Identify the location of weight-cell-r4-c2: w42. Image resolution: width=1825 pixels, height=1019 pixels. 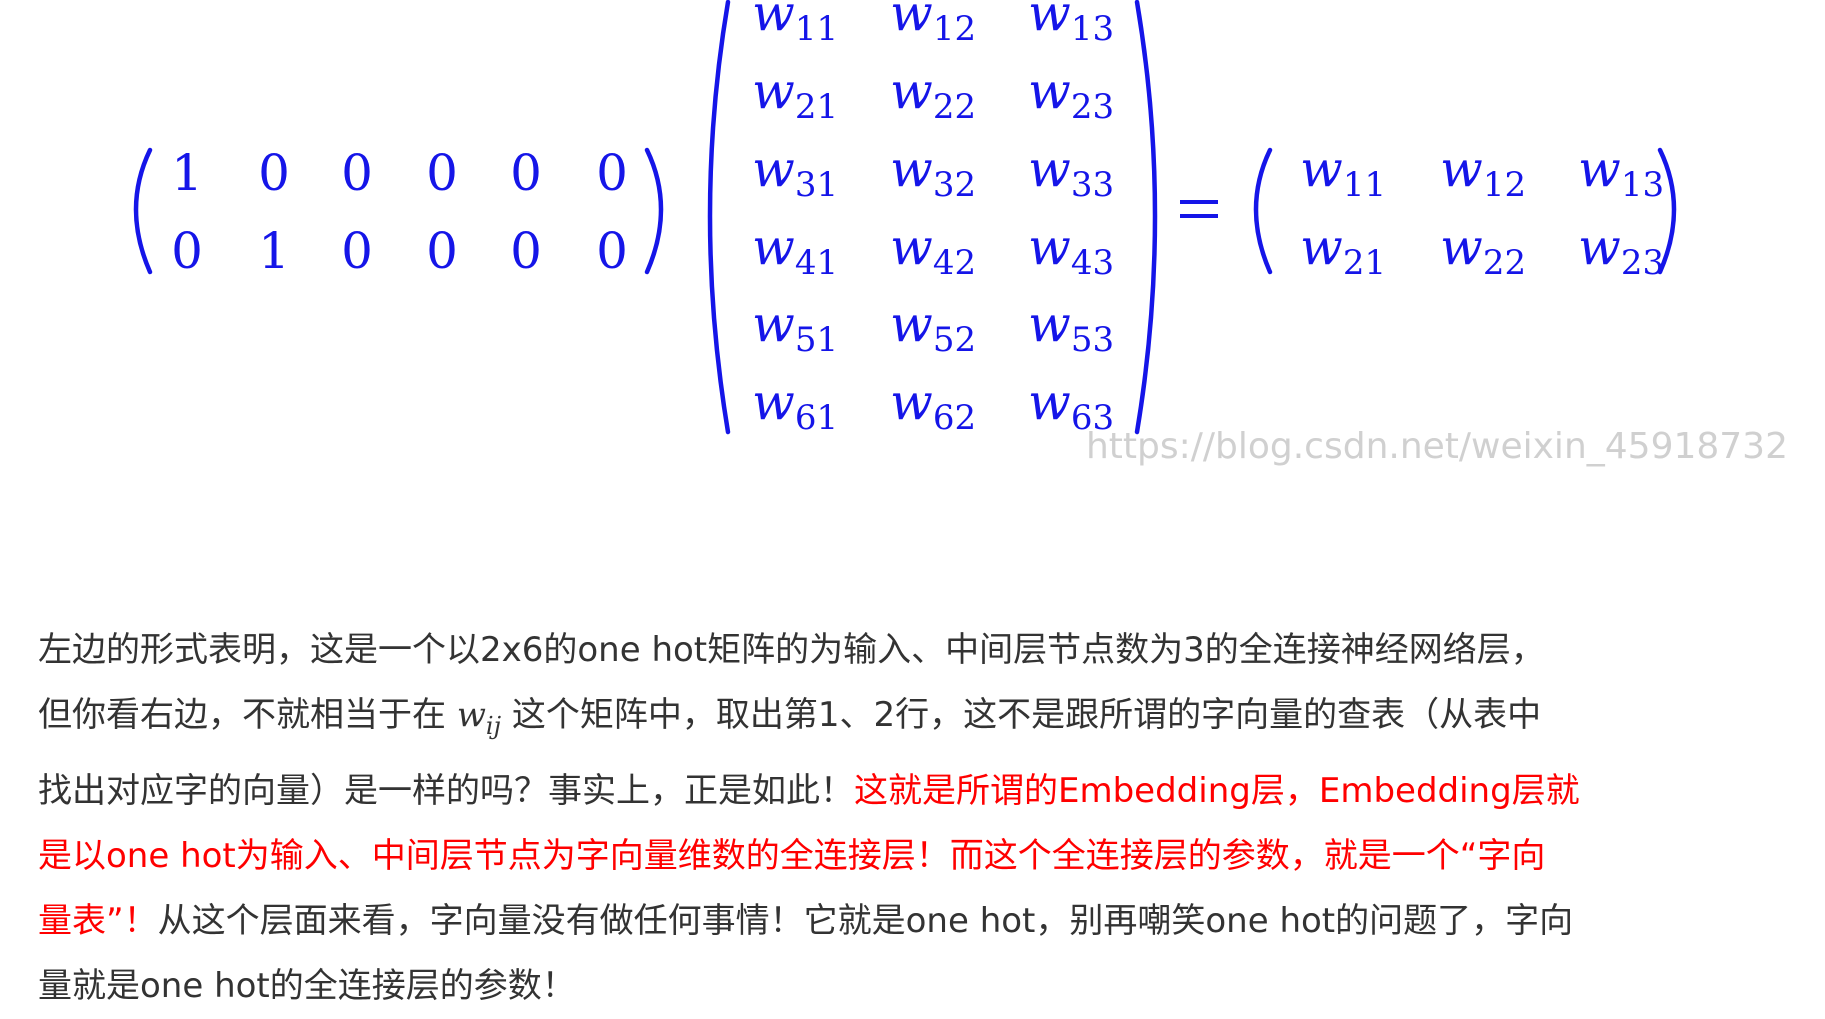
(933, 250).